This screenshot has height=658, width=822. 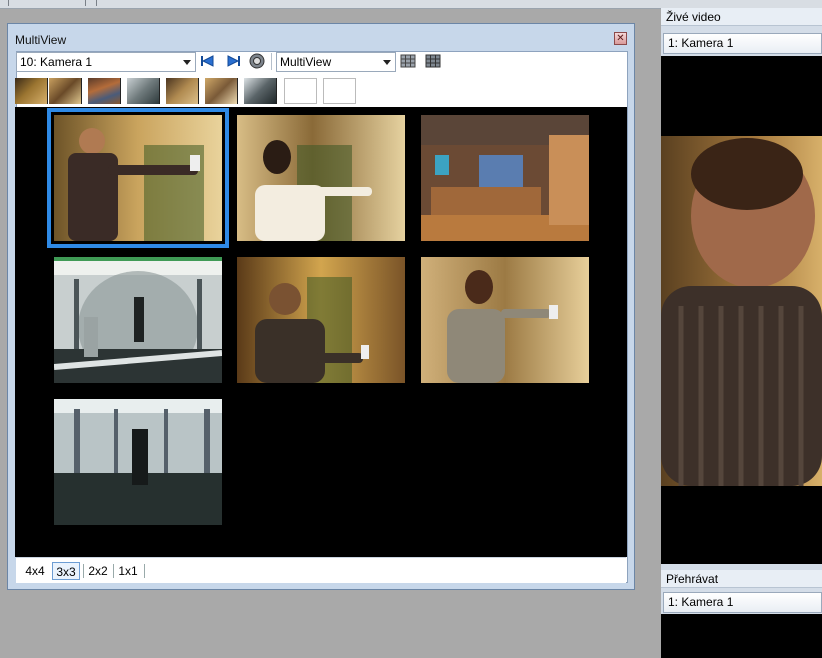 What do you see at coordinates (742, 43) in the screenshot?
I see `live-camera-select: 1: Kamera 1` at bounding box center [742, 43].